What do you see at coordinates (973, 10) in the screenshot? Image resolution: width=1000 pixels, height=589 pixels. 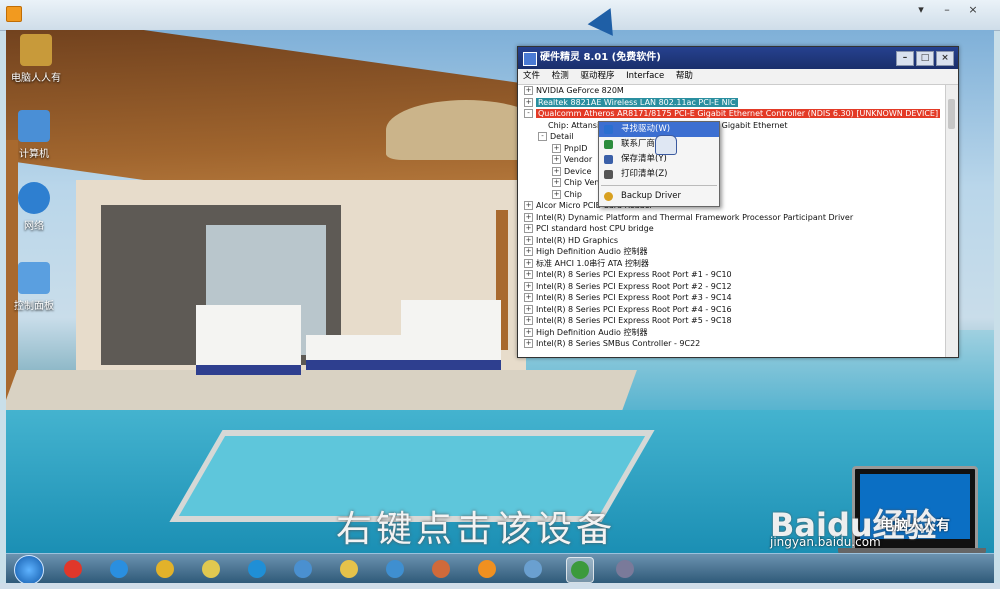 I see `close-button: ×` at bounding box center [973, 10].